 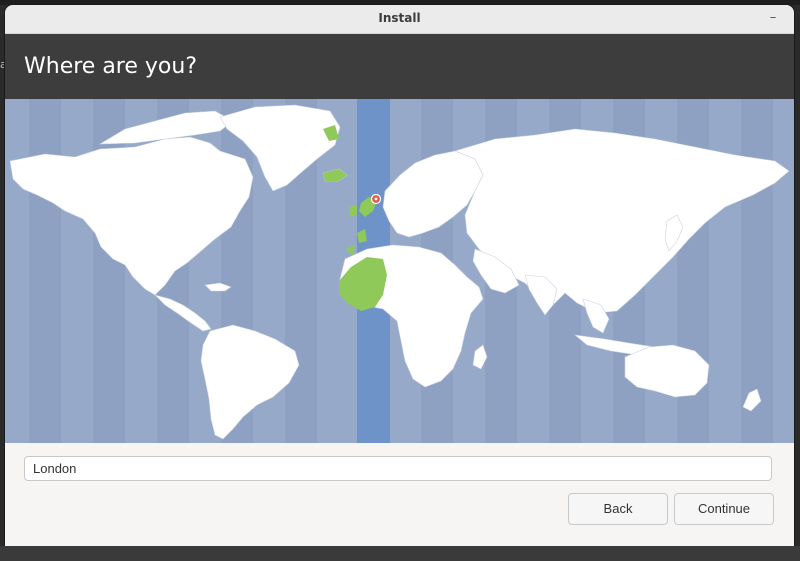 I want to click on page-title: Where are you?, so click(x=110, y=66).